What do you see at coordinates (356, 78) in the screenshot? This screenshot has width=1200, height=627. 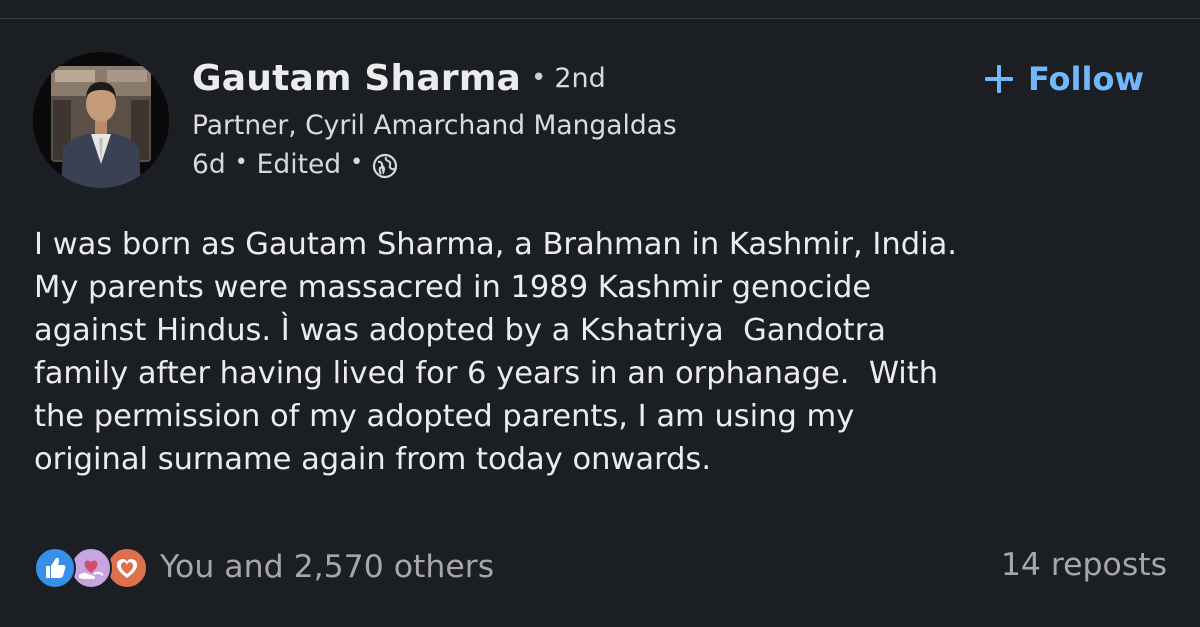 I see `author-name: Gautam Sharma` at bounding box center [356, 78].